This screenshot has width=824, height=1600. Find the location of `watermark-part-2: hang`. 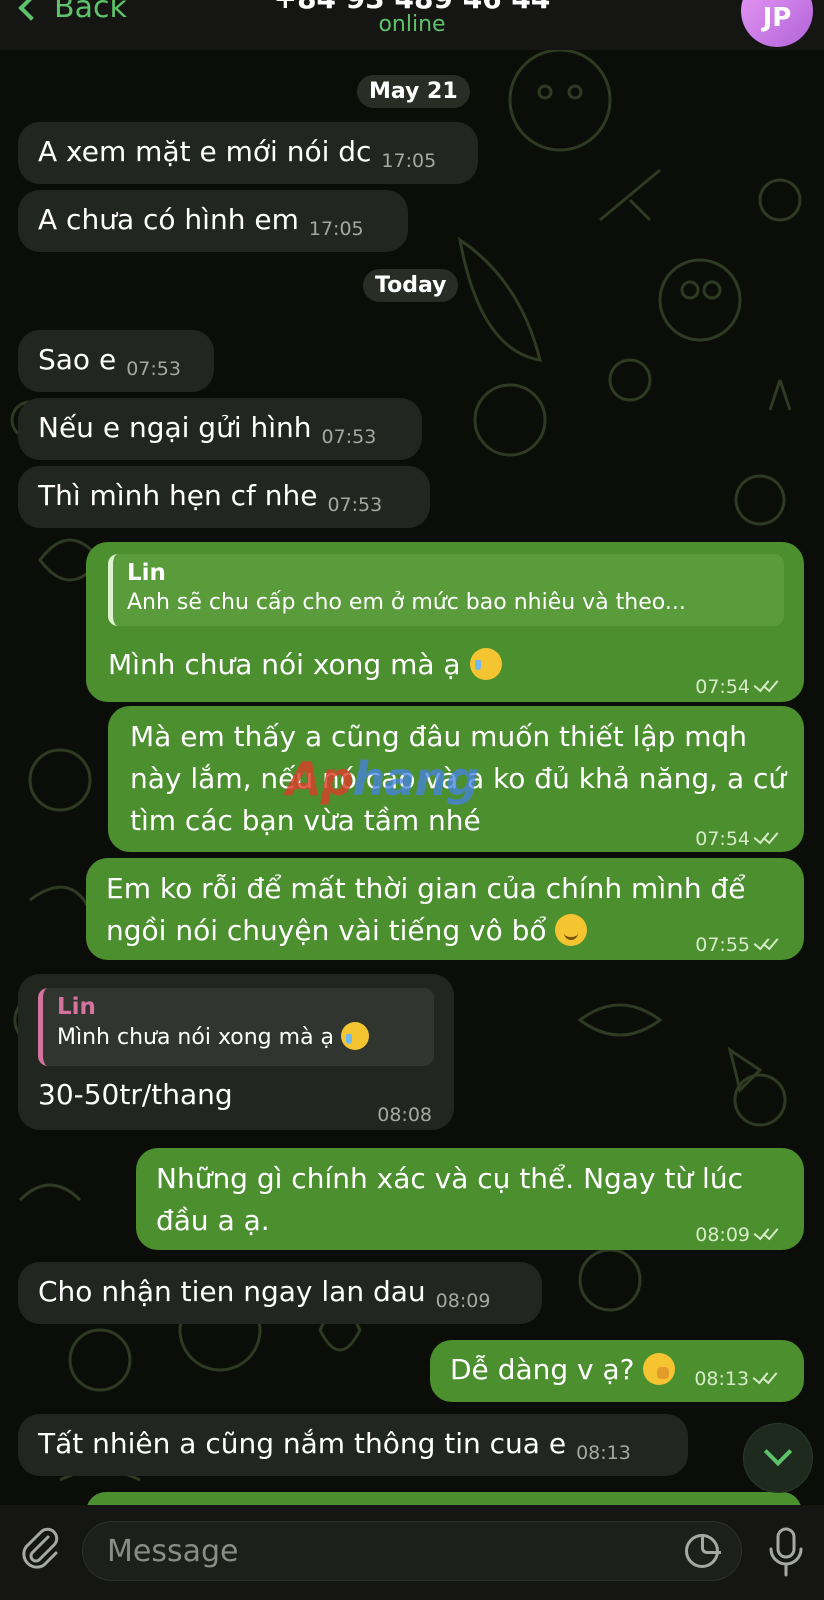

watermark-part-2: hang is located at coordinates (415, 779).